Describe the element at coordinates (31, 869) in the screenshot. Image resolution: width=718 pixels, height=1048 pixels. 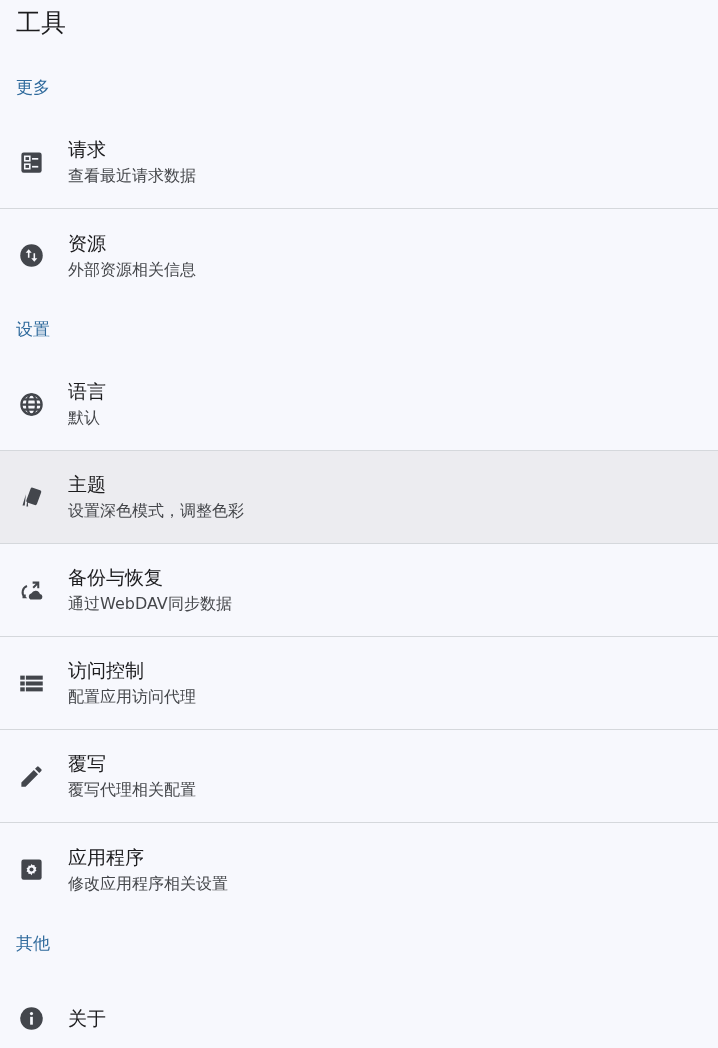
I see `settings-icon` at that location.